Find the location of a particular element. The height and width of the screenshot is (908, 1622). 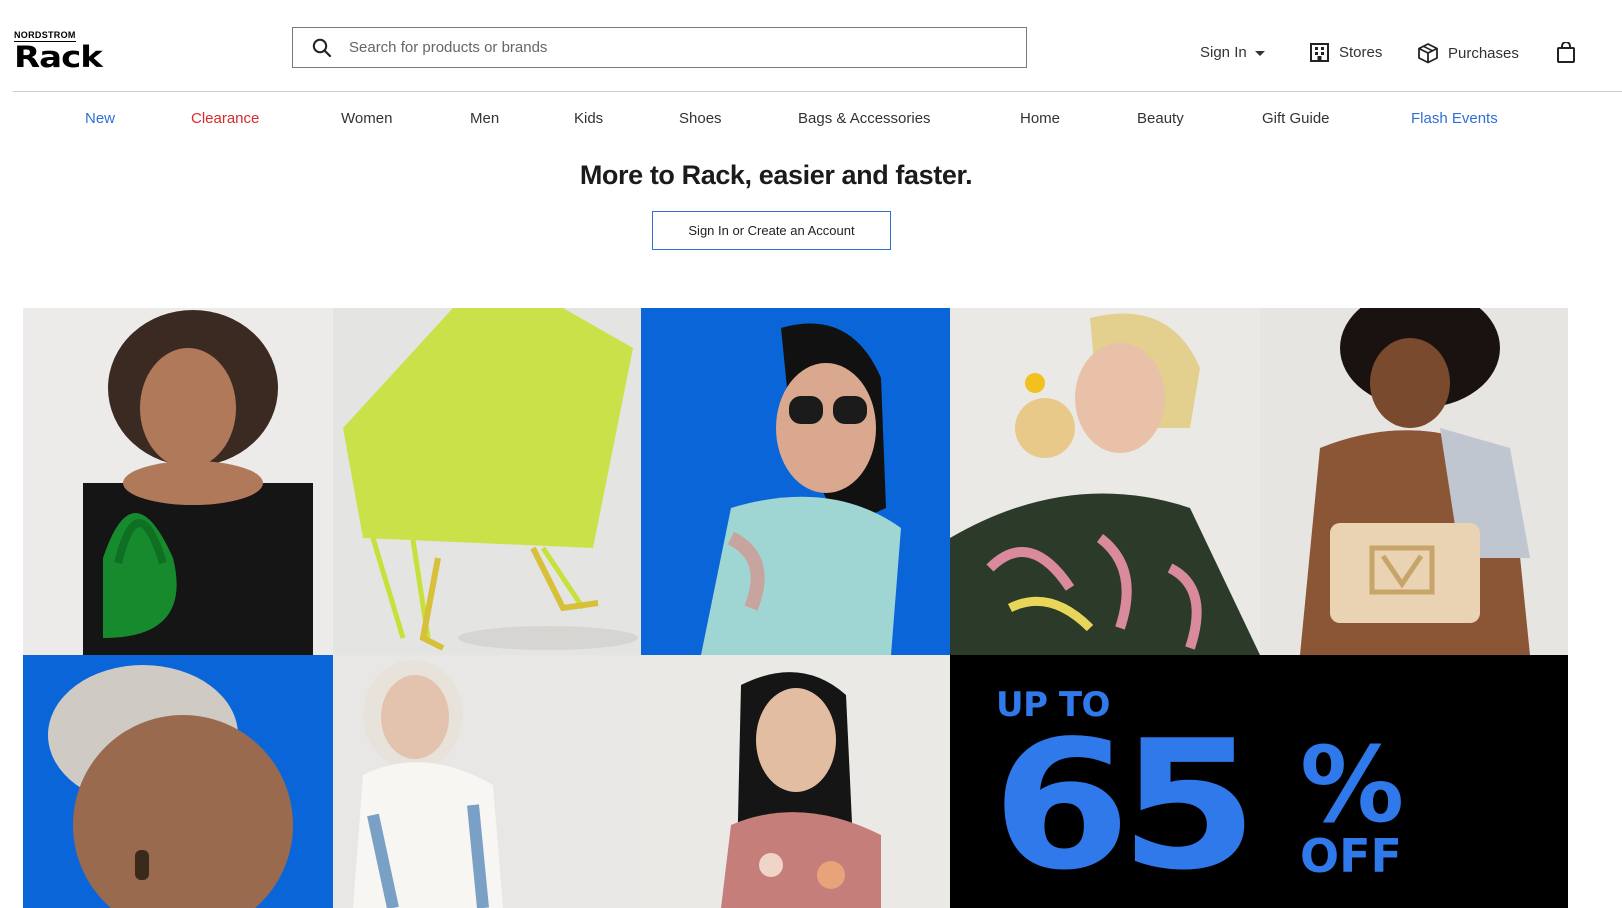

photo-man-perfume is located at coordinates (1105, 481).